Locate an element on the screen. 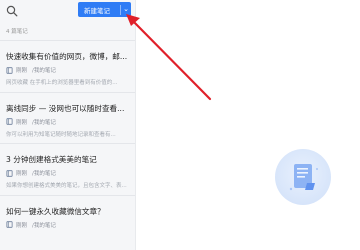 The width and height of the screenshot is (360, 250). document-illustration-icon is located at coordinates (303, 177).